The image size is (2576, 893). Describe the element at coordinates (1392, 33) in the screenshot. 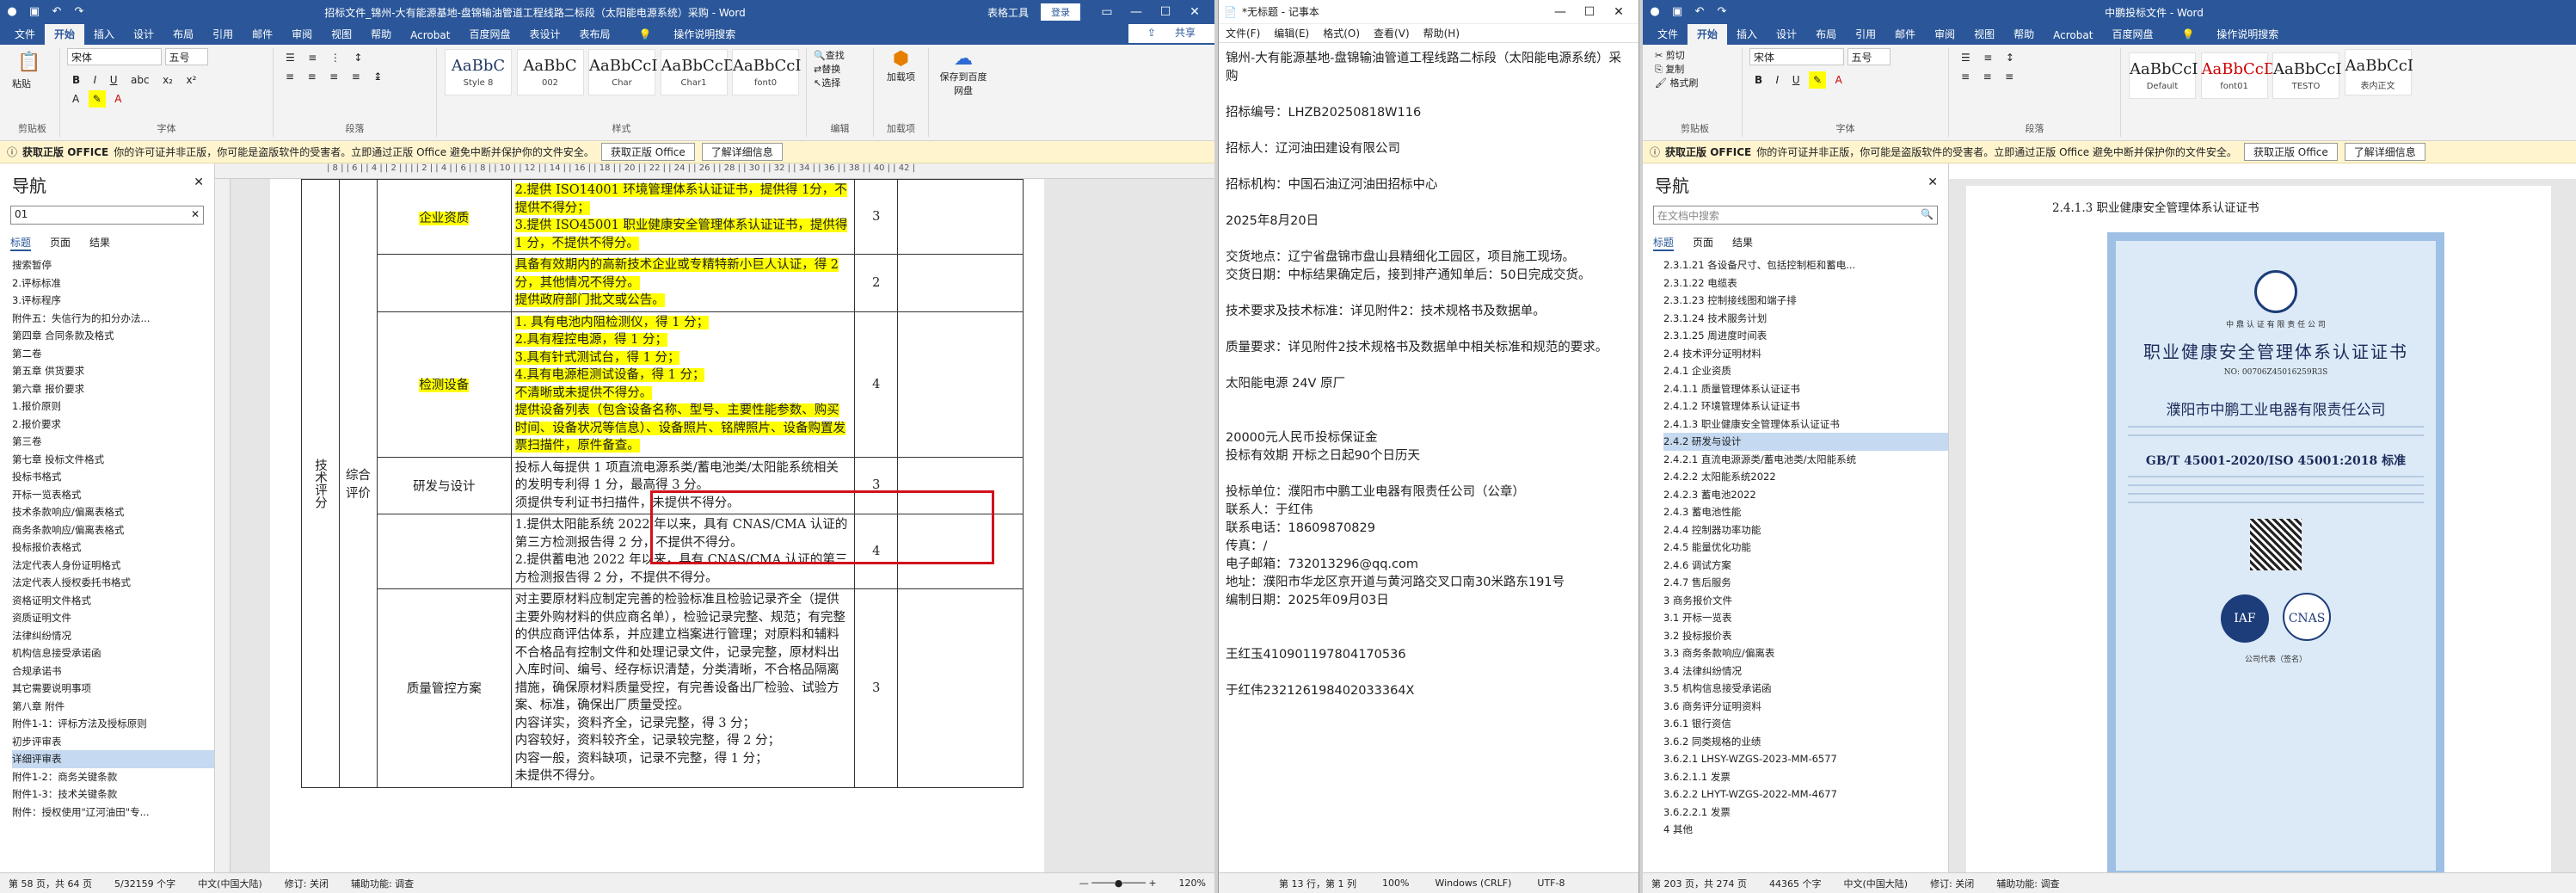

I see `menu-view: 查看(V)` at that location.